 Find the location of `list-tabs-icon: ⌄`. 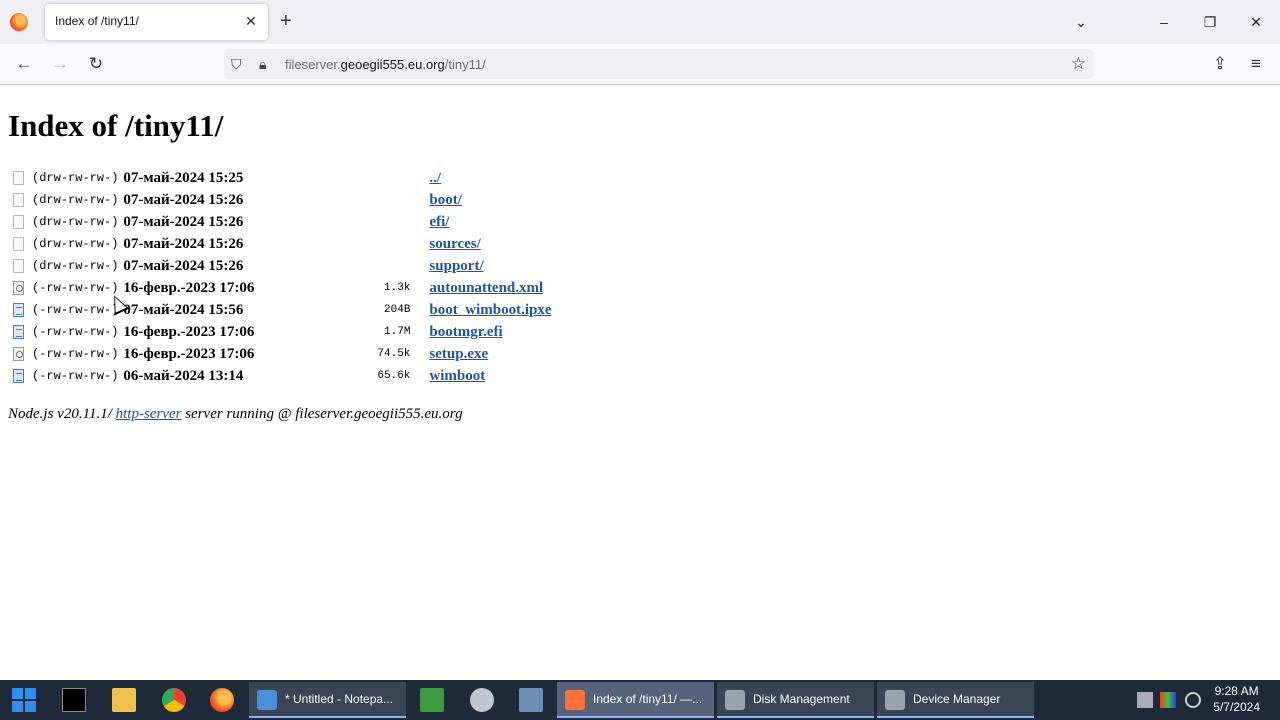

list-tabs-icon: ⌄ is located at coordinates (1081, 22).